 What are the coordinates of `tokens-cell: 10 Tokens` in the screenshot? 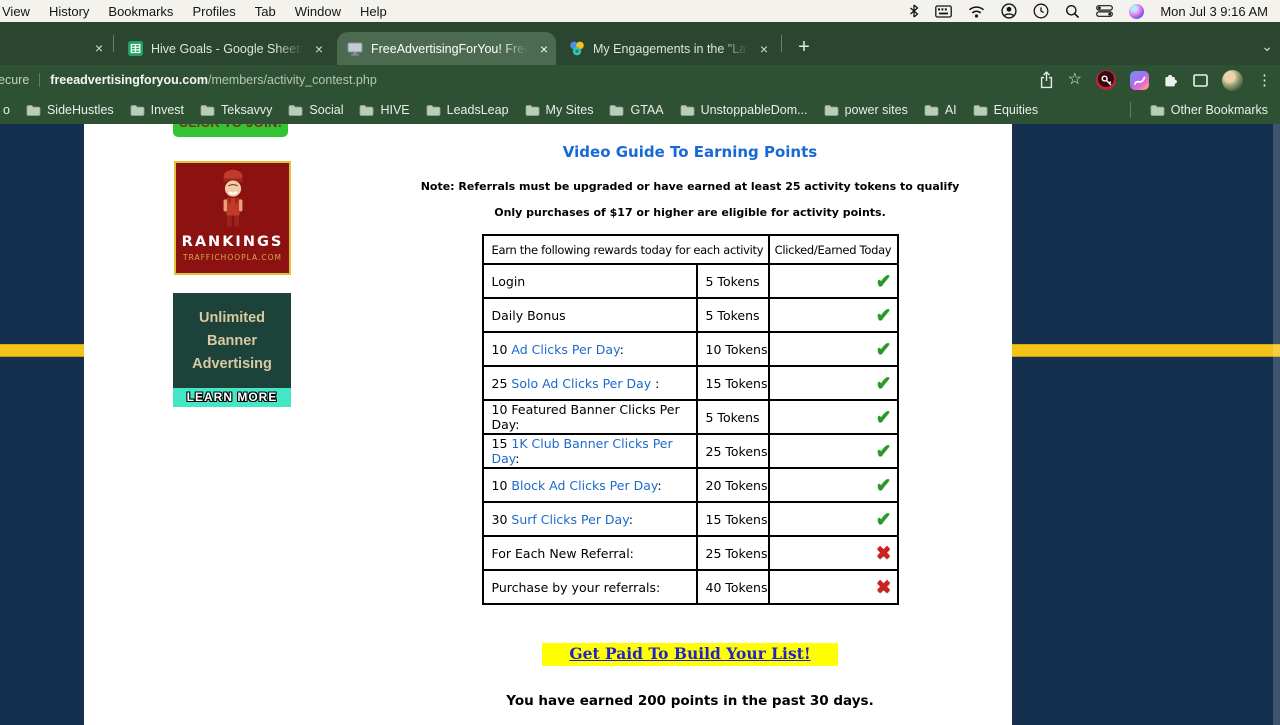 It's located at (732, 349).